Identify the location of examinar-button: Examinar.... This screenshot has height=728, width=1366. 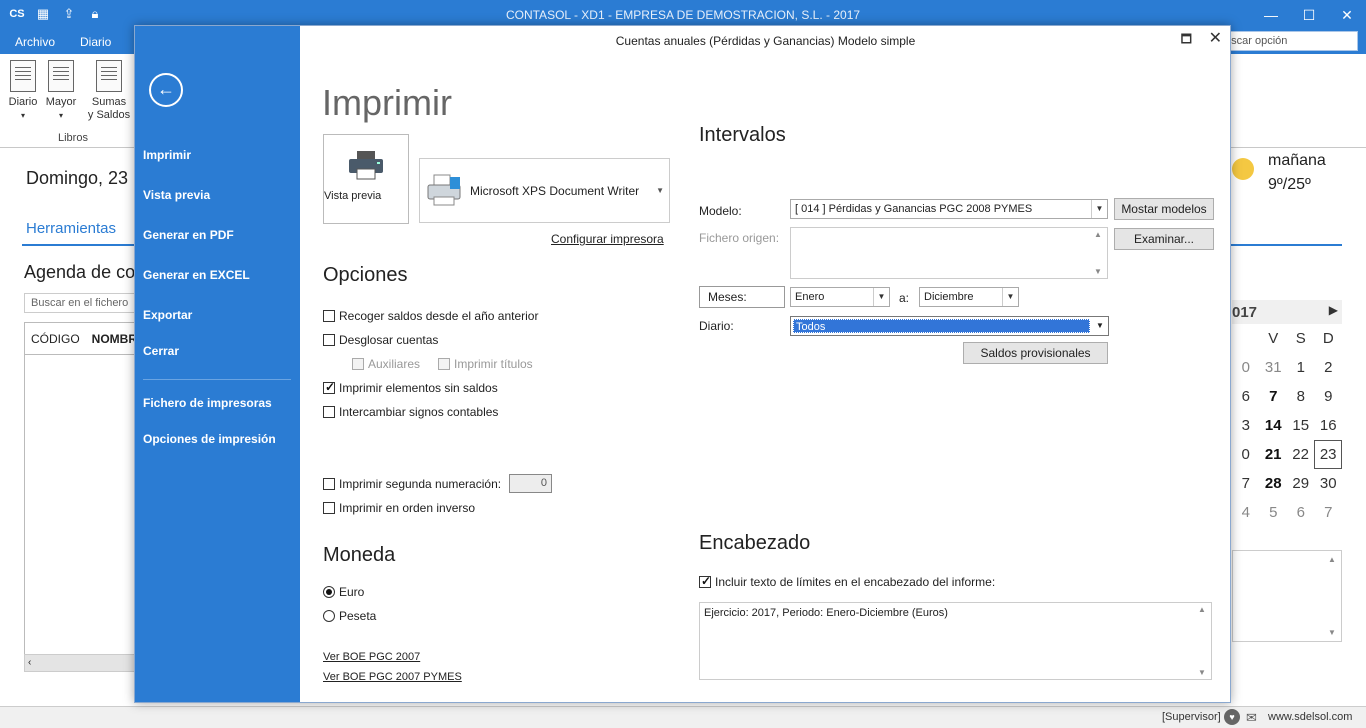
(1164, 239).